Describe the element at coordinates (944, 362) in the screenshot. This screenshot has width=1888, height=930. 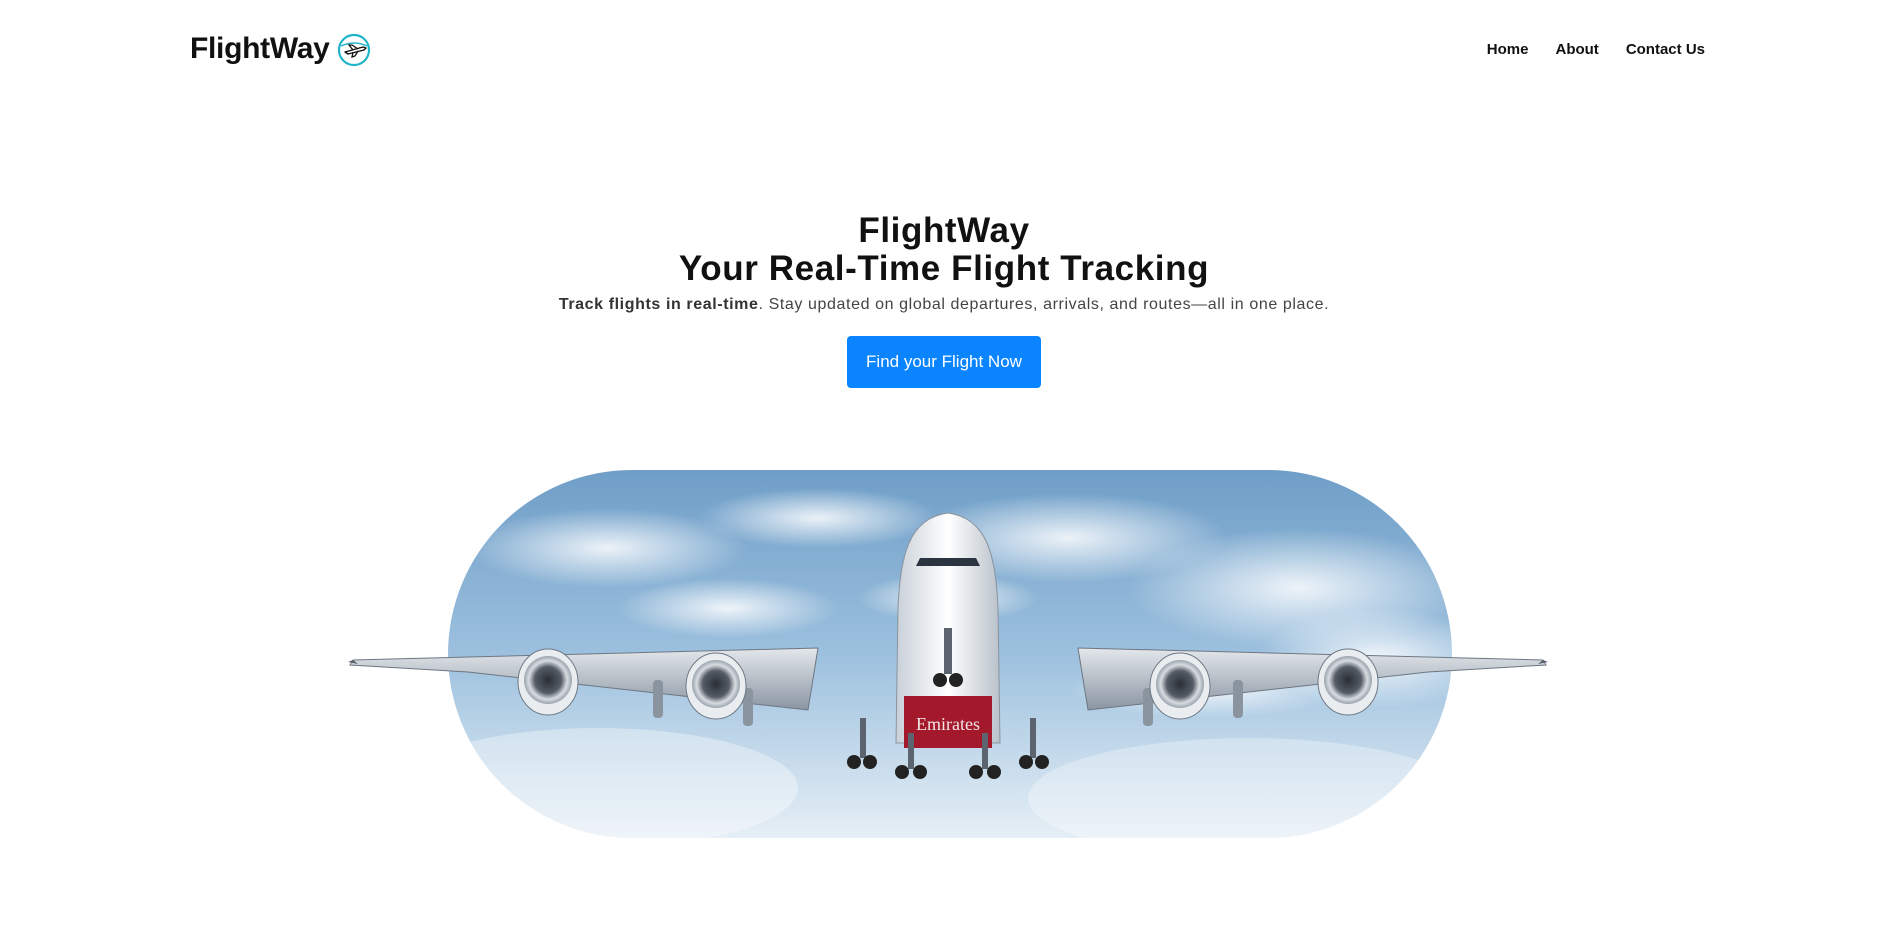
I see `find-flight-button: Find your Flight Now` at that location.